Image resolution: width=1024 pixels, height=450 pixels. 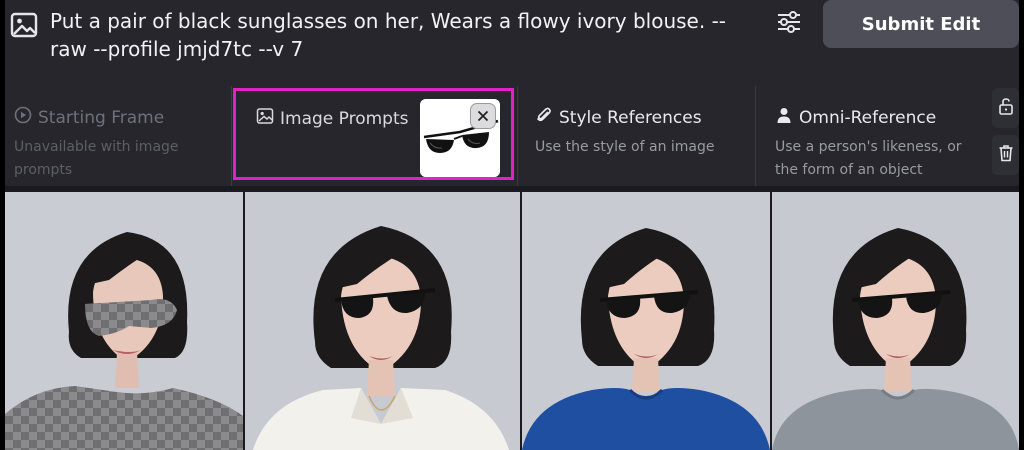 What do you see at coordinates (265, 119) in the screenshot?
I see `image-prompt-icon` at bounding box center [265, 119].